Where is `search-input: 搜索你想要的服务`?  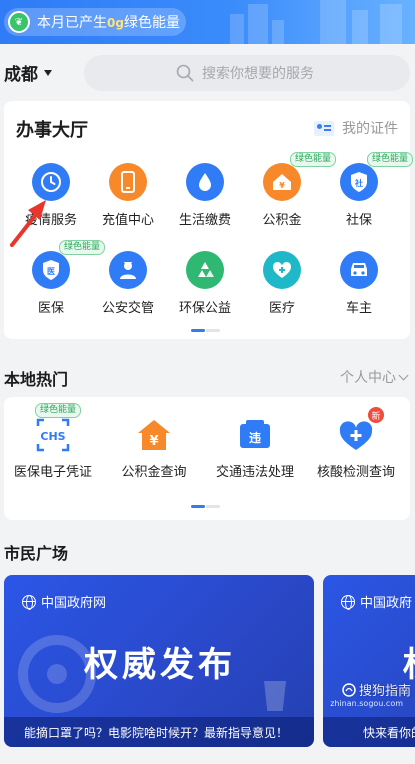 search-input: 搜索你想要的服务 is located at coordinates (247, 73).